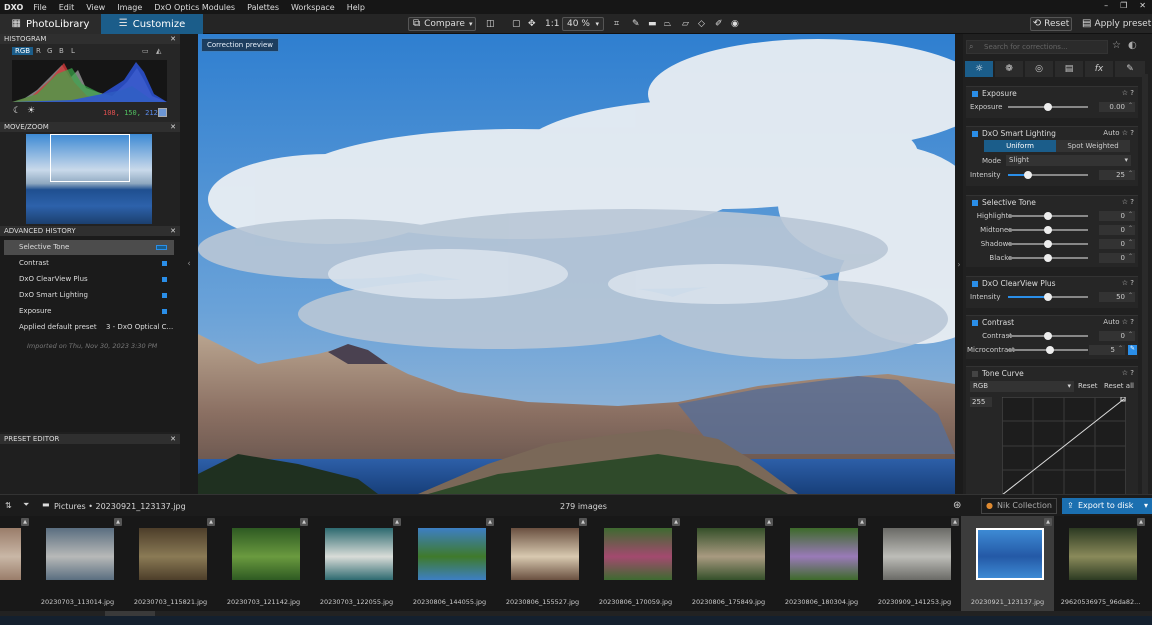 The image size is (1152, 625). I want to click on horizon-icon: ▬, so click(652, 24).